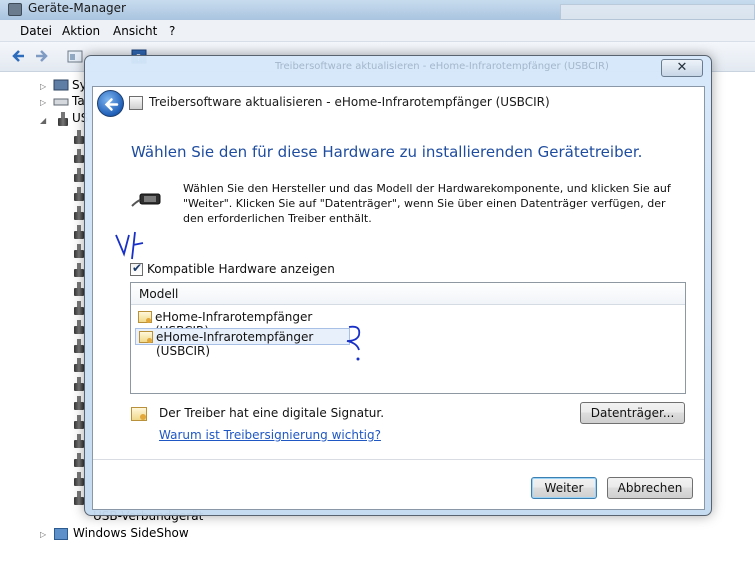 The width and height of the screenshot is (755, 570). What do you see at coordinates (63, 119) in the screenshot?
I see `usb-controller-icon` at bounding box center [63, 119].